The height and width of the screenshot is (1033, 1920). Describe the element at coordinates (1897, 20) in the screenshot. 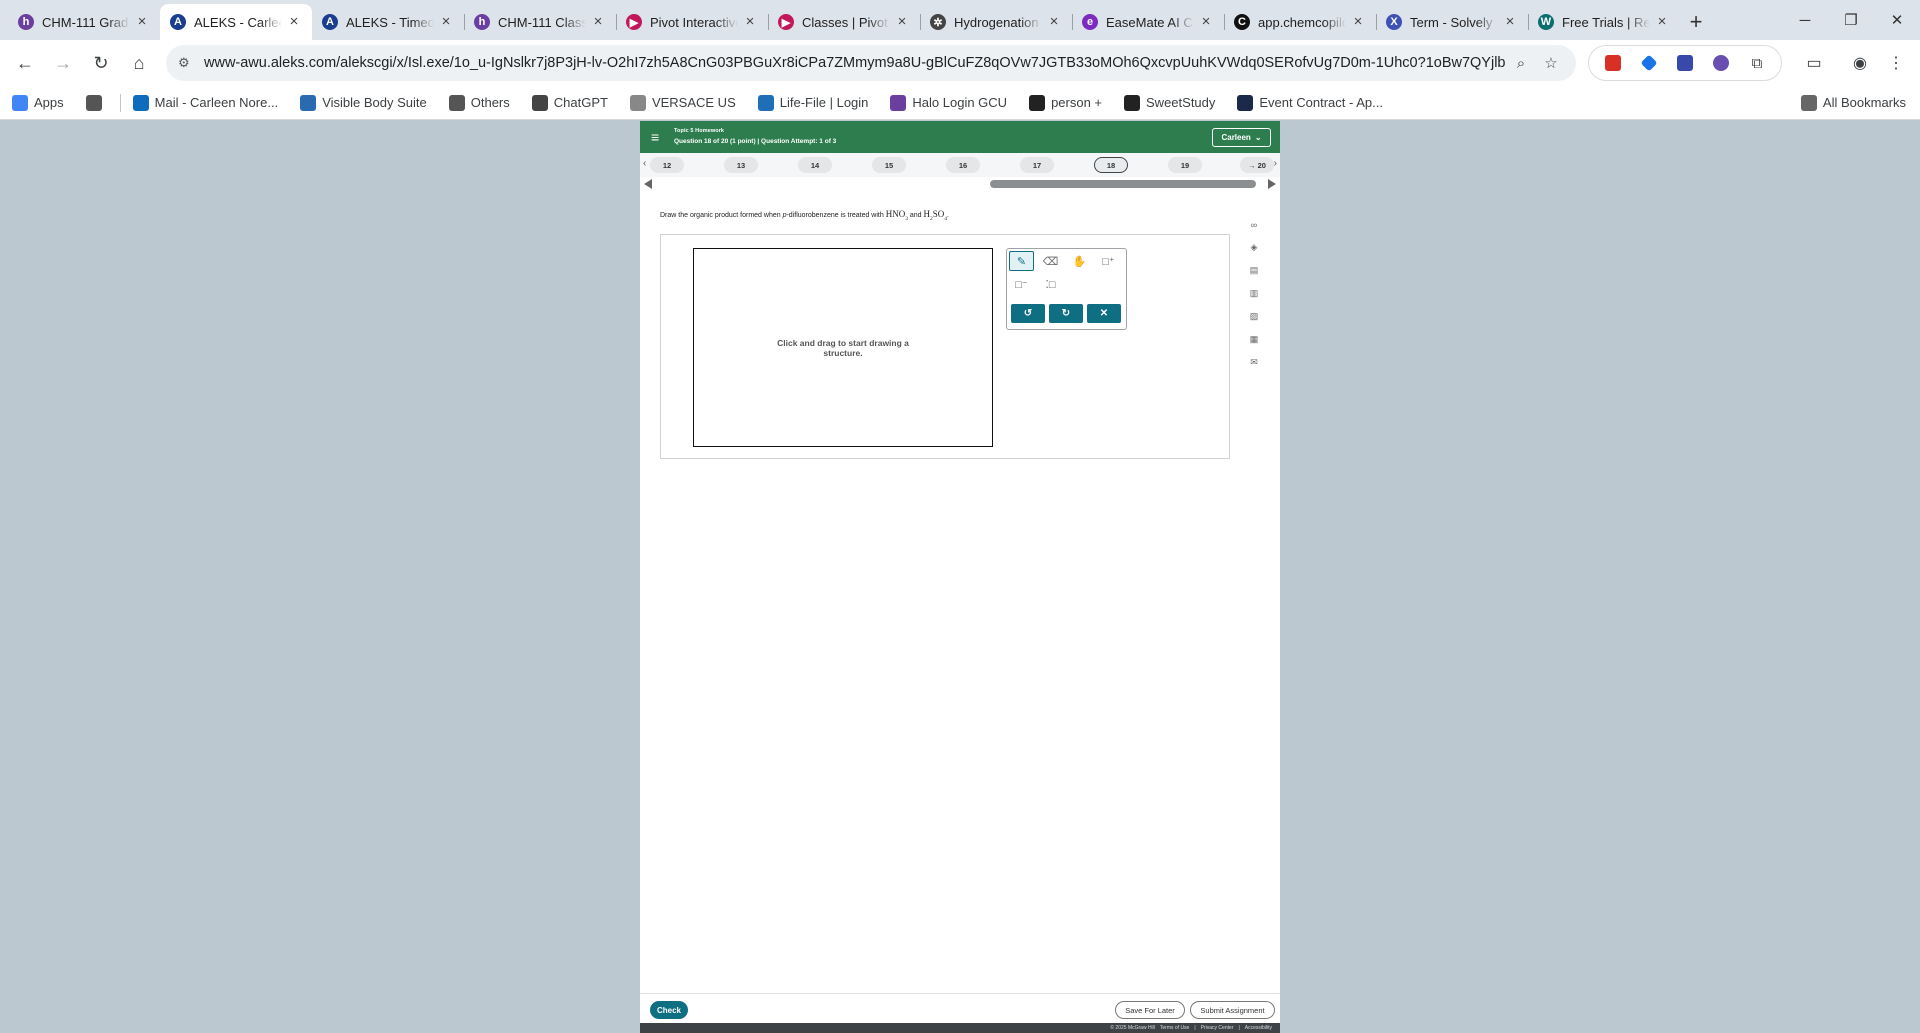

I see `close-window-icon: ✕` at that location.